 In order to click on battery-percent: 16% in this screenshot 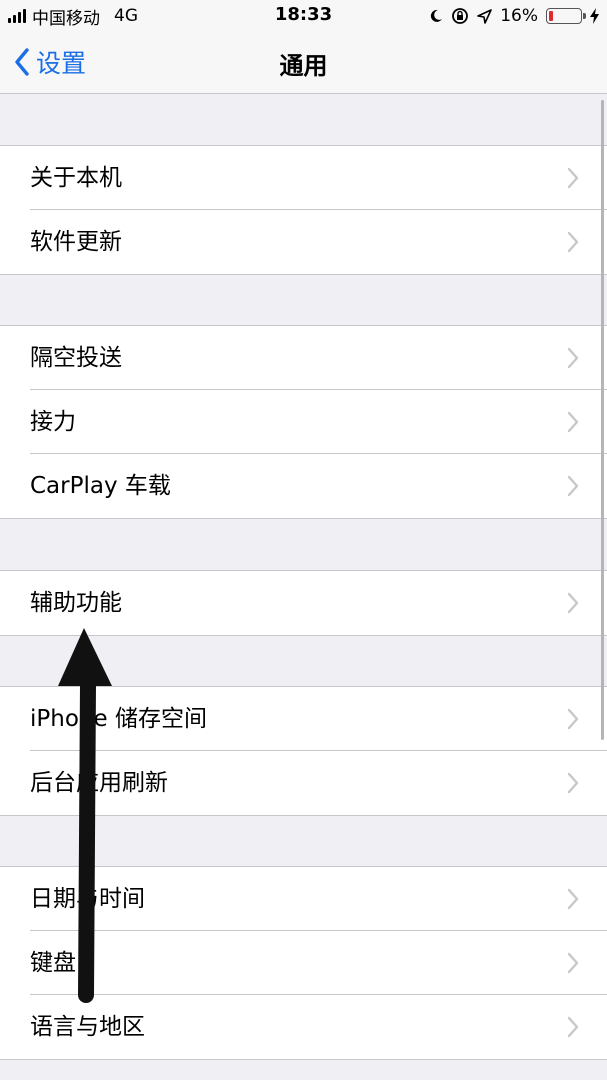, I will do `click(519, 16)`.